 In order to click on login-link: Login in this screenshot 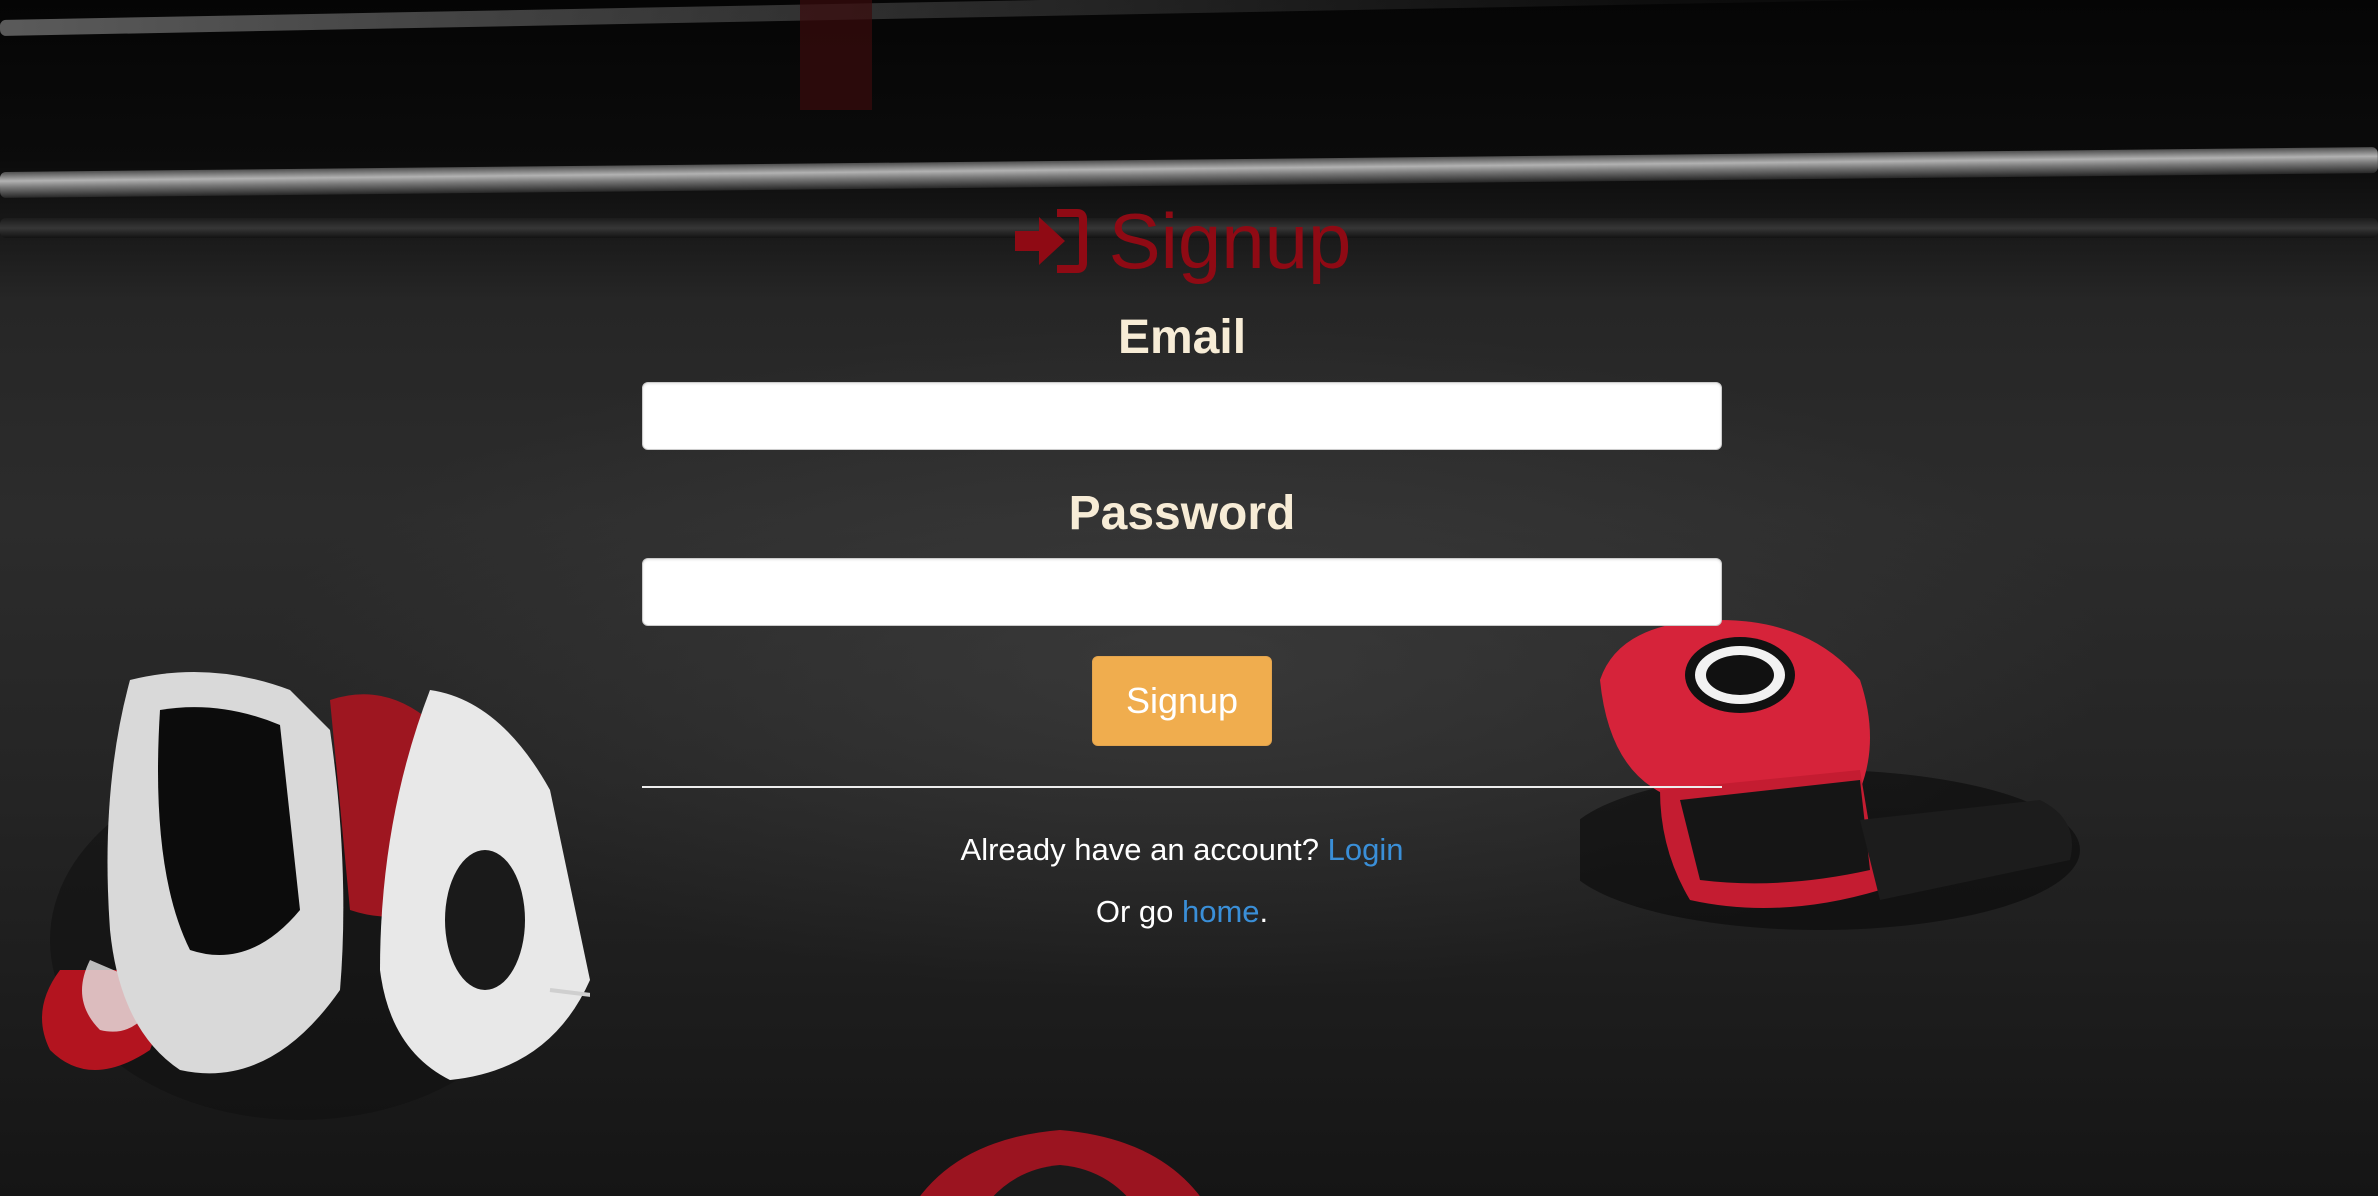, I will do `click(1366, 849)`.